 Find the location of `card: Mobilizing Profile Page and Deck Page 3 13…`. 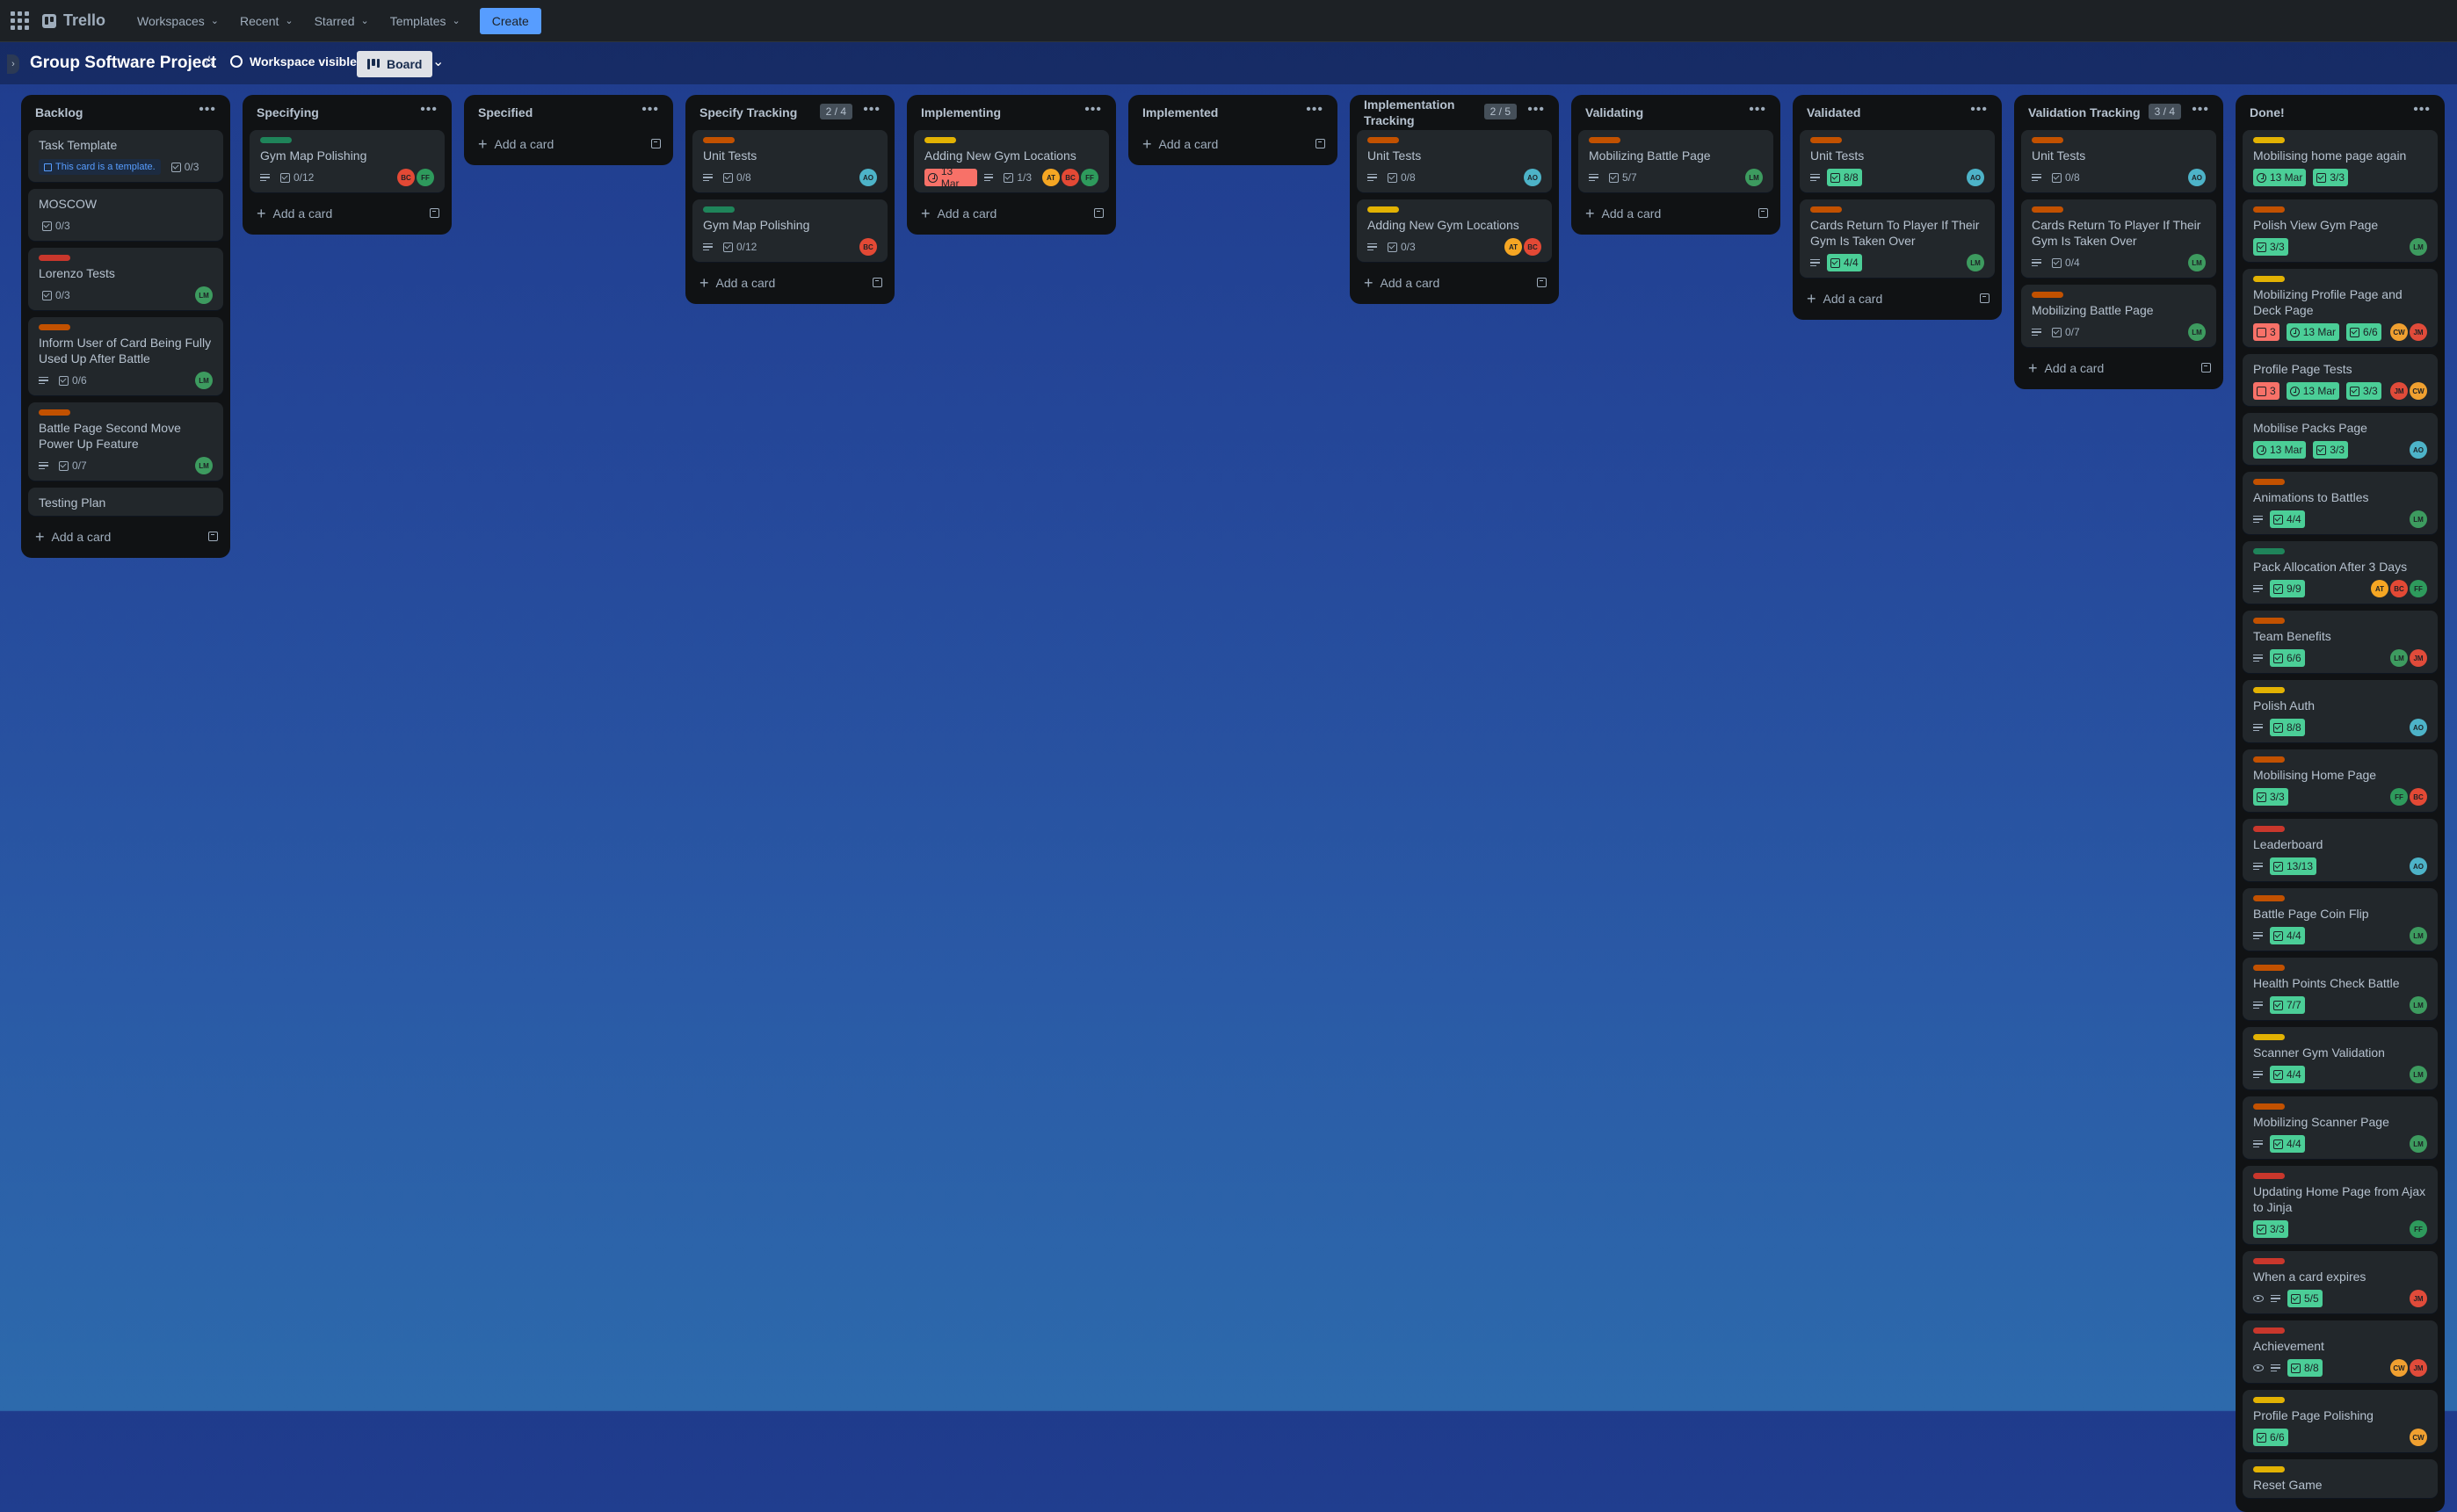

card: Mobilizing Profile Page and Deck Page 3 13… is located at coordinates (2340, 308).